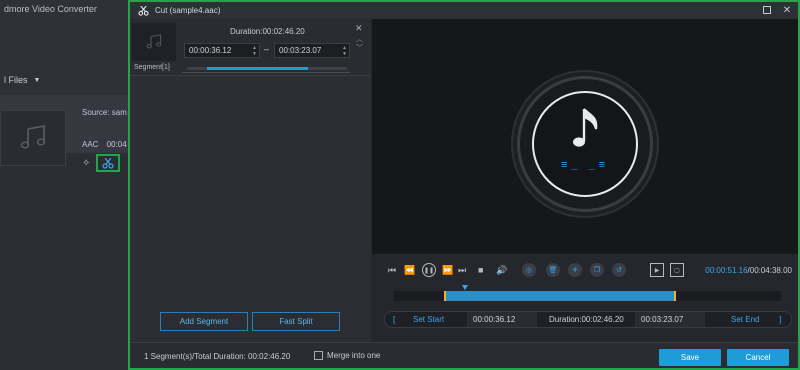 This screenshot has width=800, height=370. Describe the element at coordinates (152, 67) in the screenshot. I see `segment-label: Segment[1]` at that location.